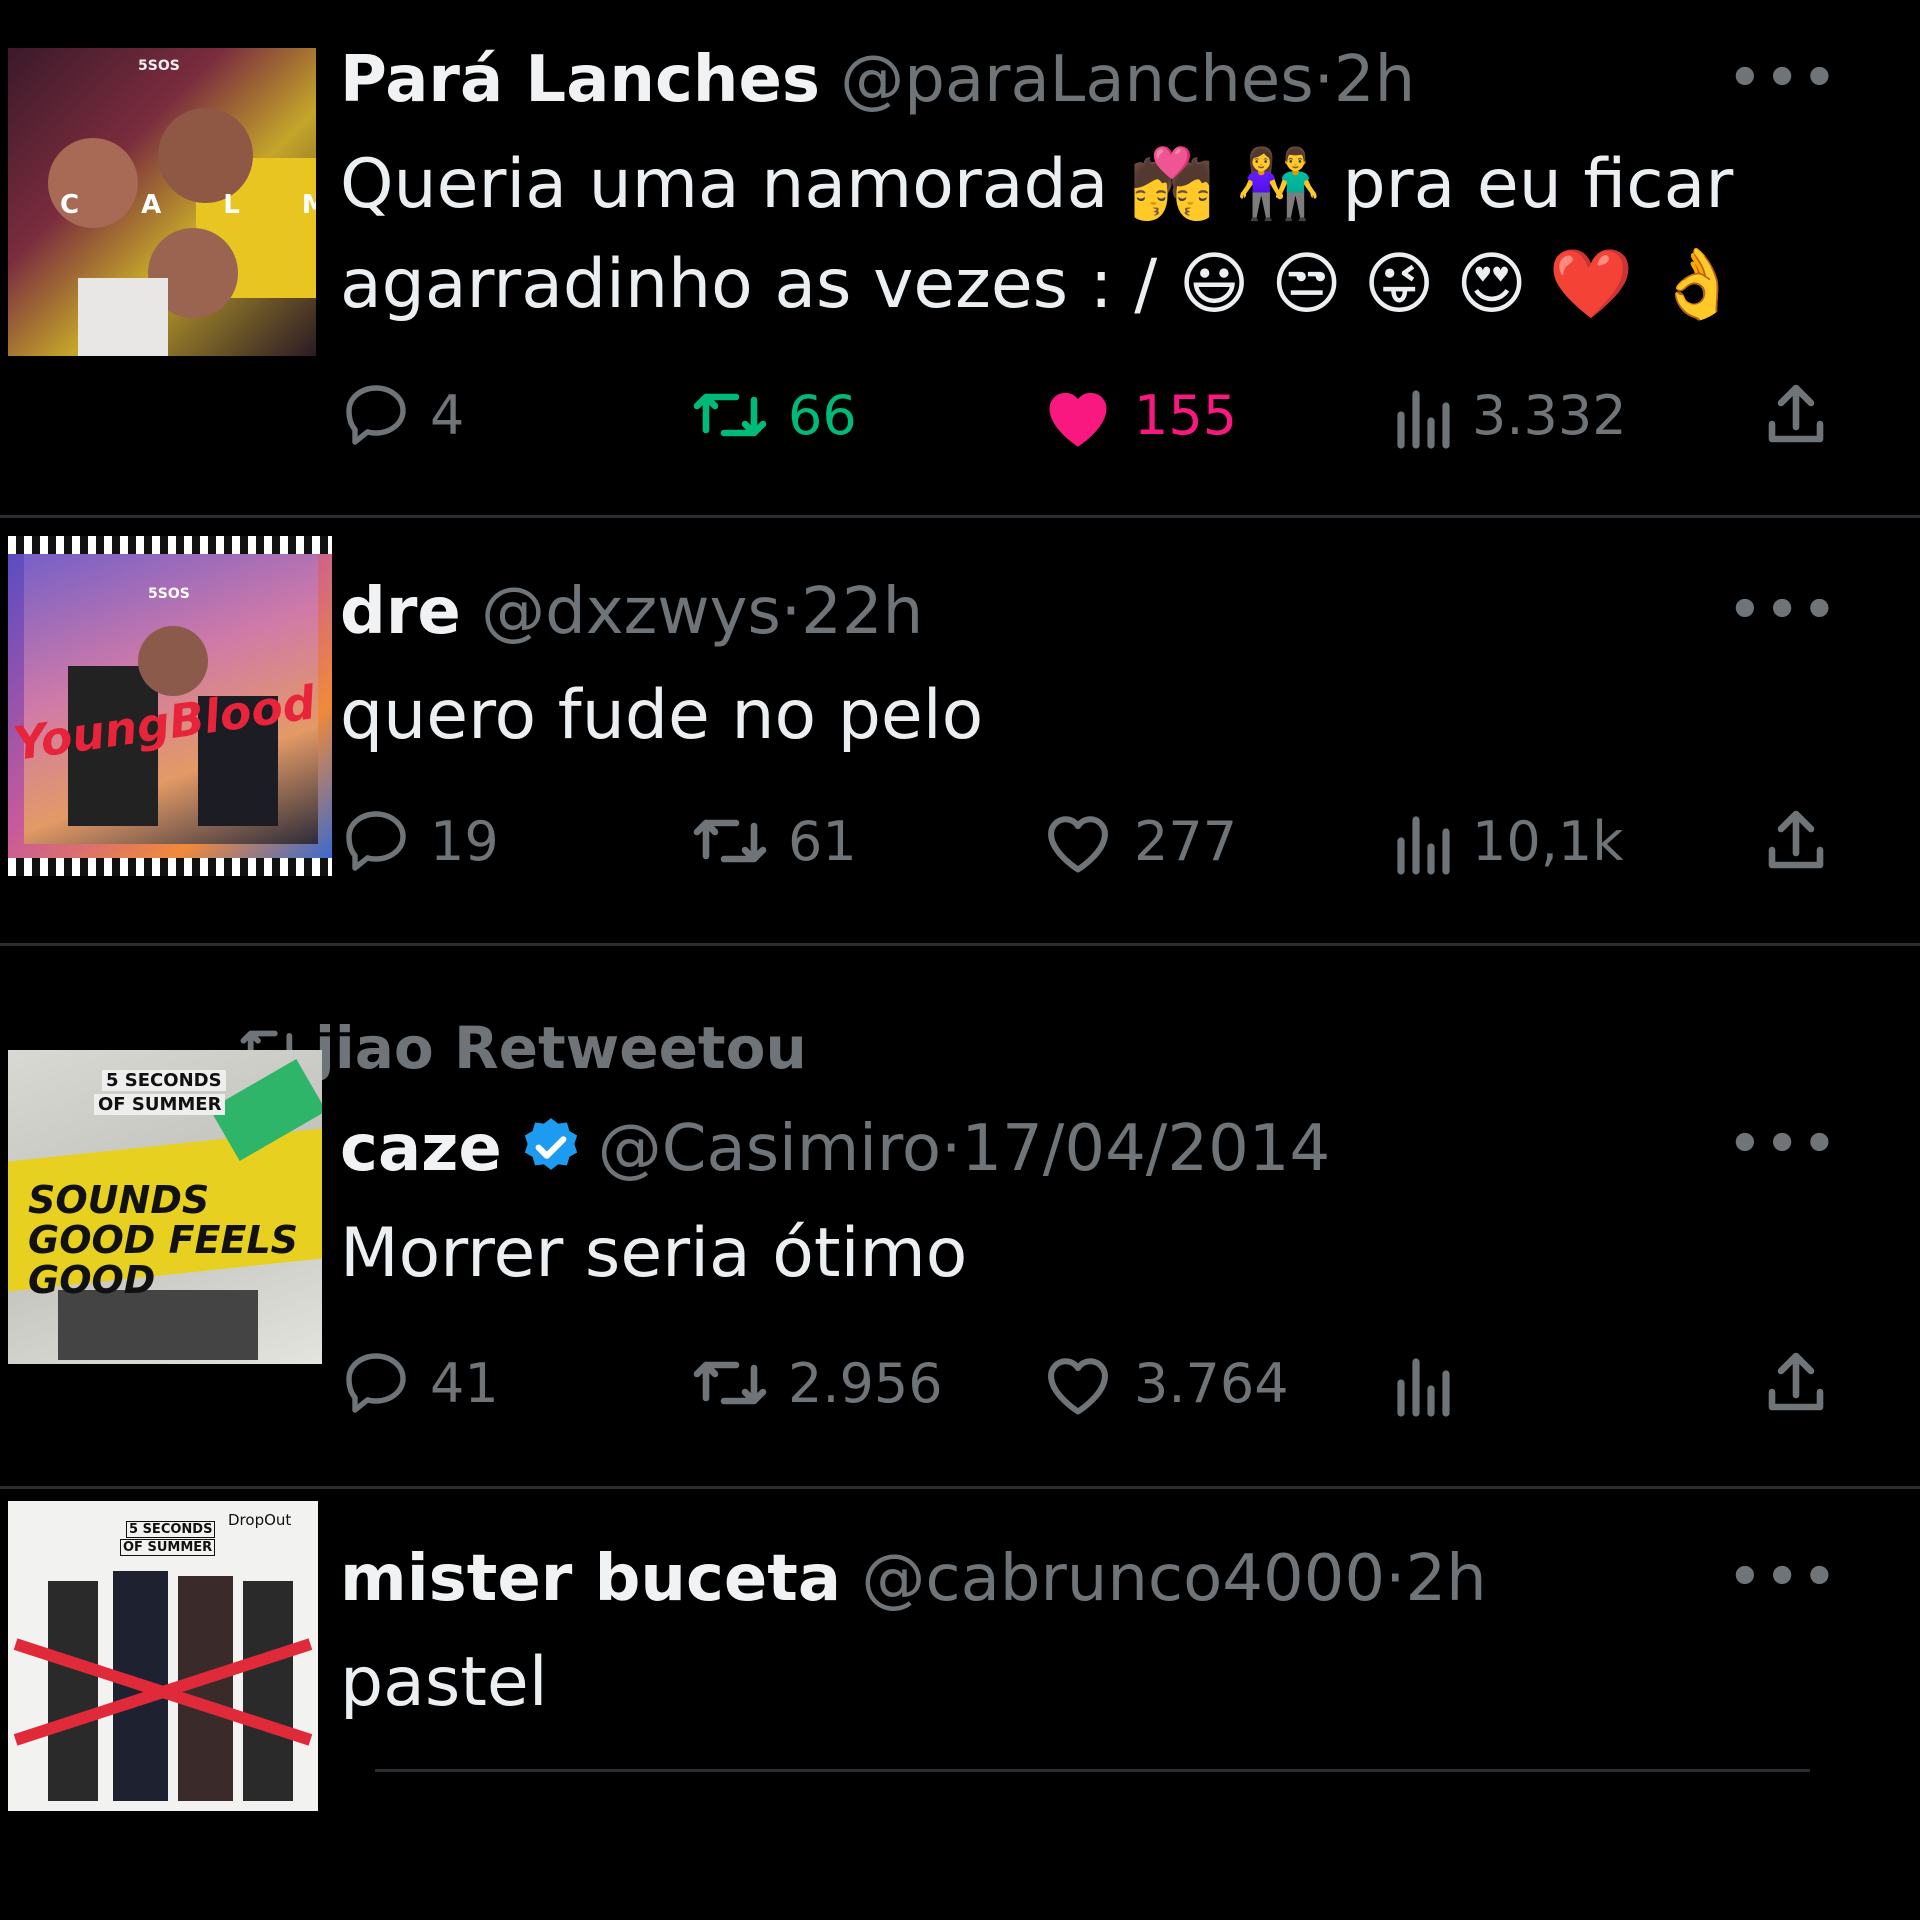 The width and height of the screenshot is (1920, 1920). Describe the element at coordinates (170, 706) in the screenshot. I see `avatar-album-youngblood: 5SOS YoungBlood` at that location.